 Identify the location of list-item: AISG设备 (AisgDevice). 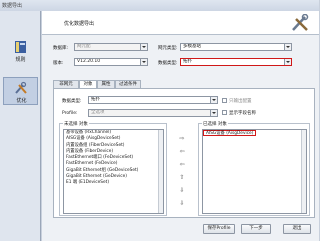
(230, 133).